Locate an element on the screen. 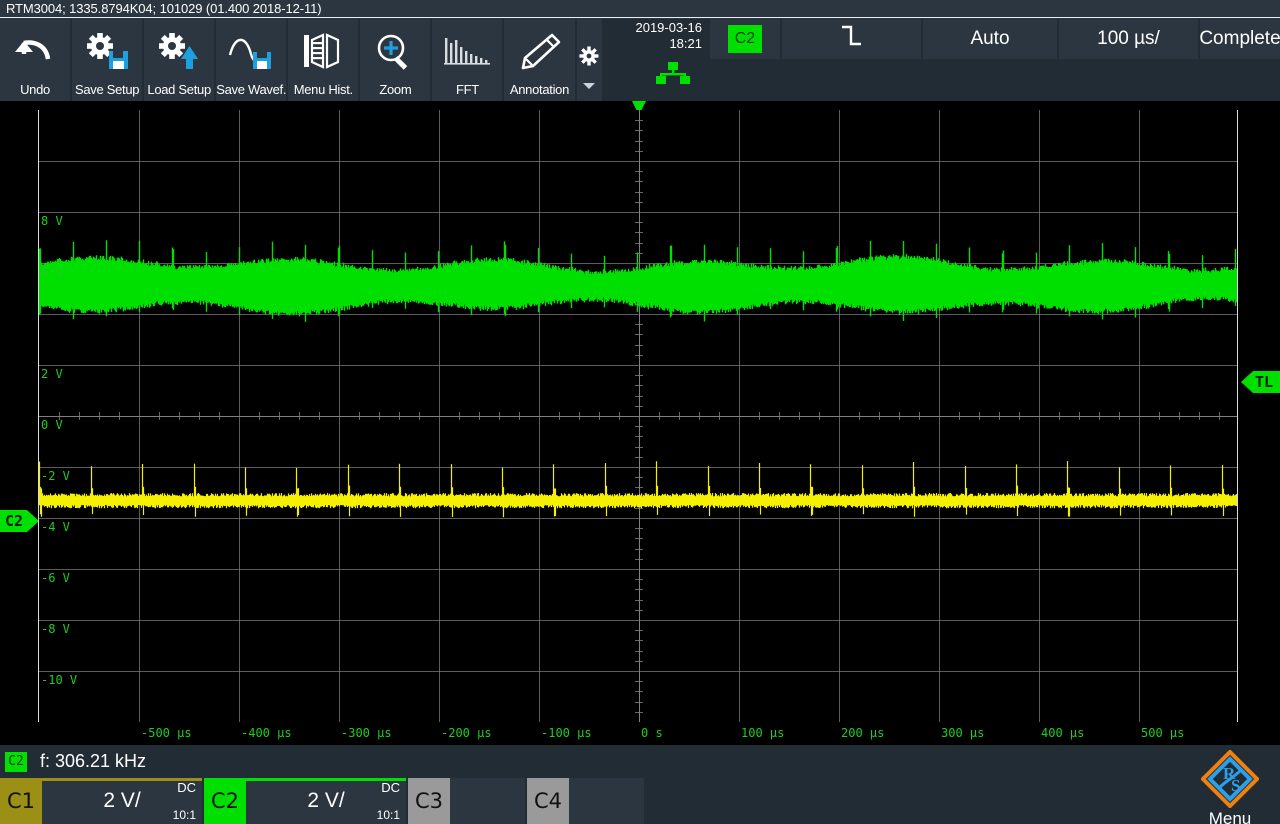 This screenshot has height=824, width=1280. gear-icon is located at coordinates (589, 58).